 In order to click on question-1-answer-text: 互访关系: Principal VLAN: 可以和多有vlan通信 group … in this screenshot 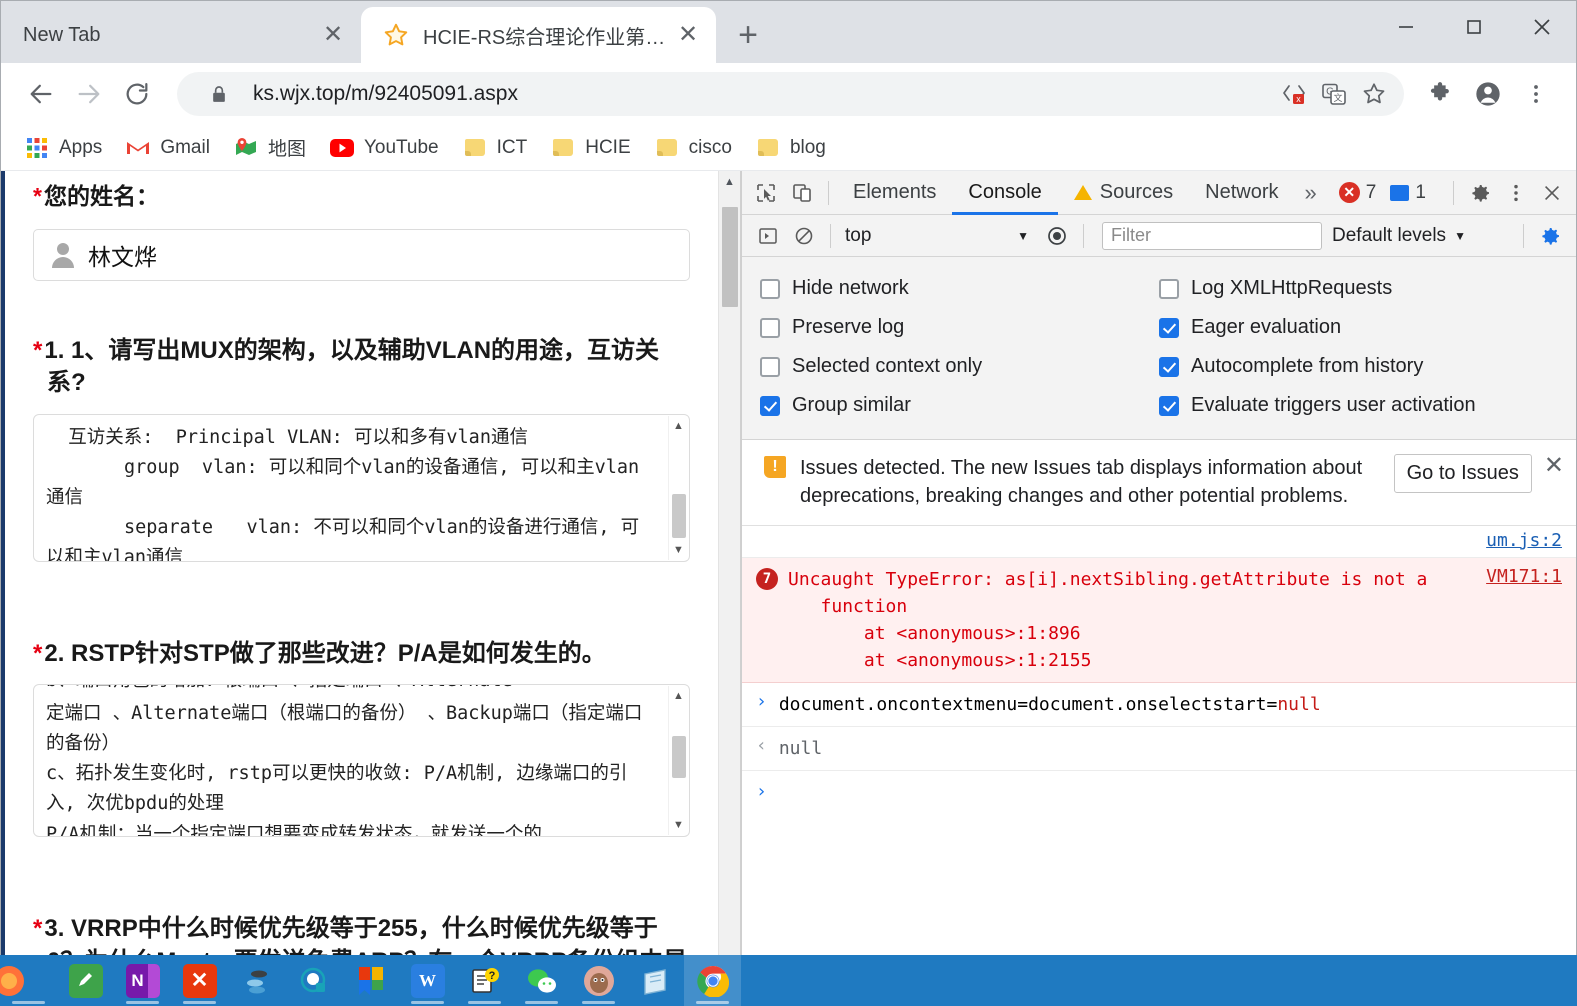, I will do `click(361, 488)`.